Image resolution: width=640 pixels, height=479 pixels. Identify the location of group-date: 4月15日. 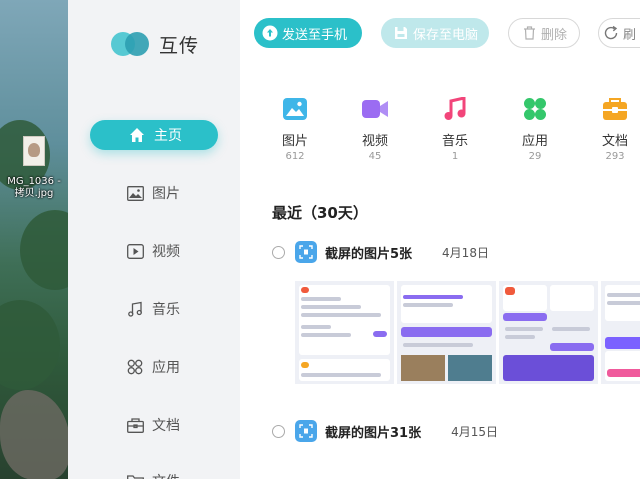
(474, 431).